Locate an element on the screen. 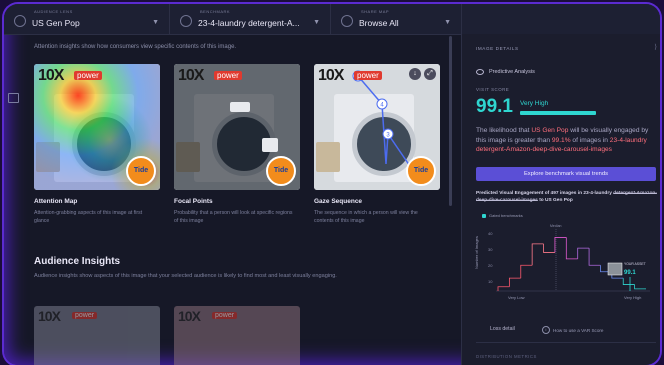 This screenshot has width=664, height=365. predictive-analysis-row: Predictive Analysis is located at coordinates (505, 72).